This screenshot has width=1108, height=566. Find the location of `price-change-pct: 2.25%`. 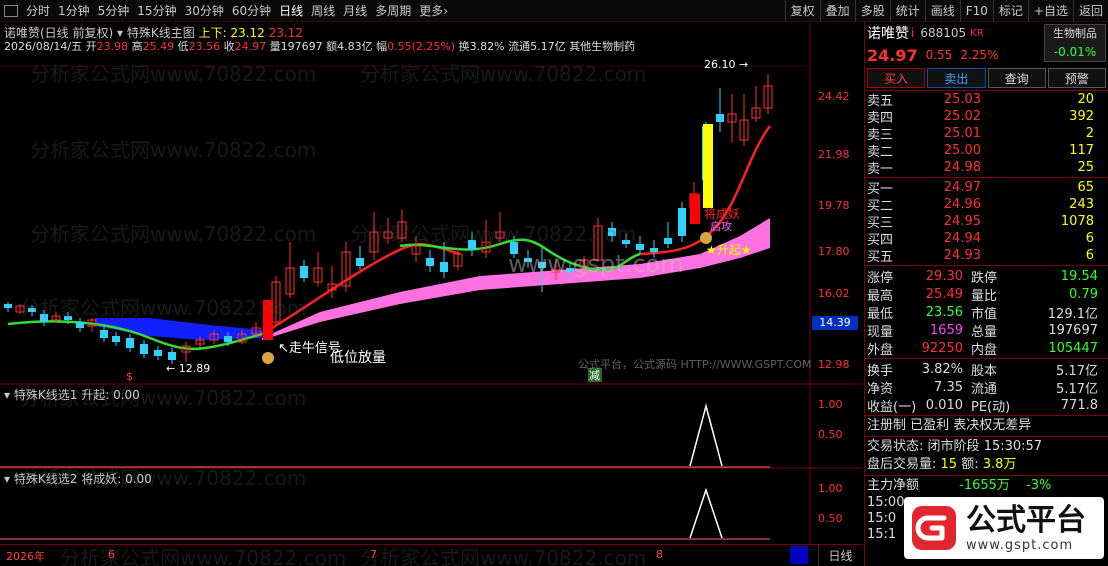

price-change-pct: 2.25% is located at coordinates (979, 55).